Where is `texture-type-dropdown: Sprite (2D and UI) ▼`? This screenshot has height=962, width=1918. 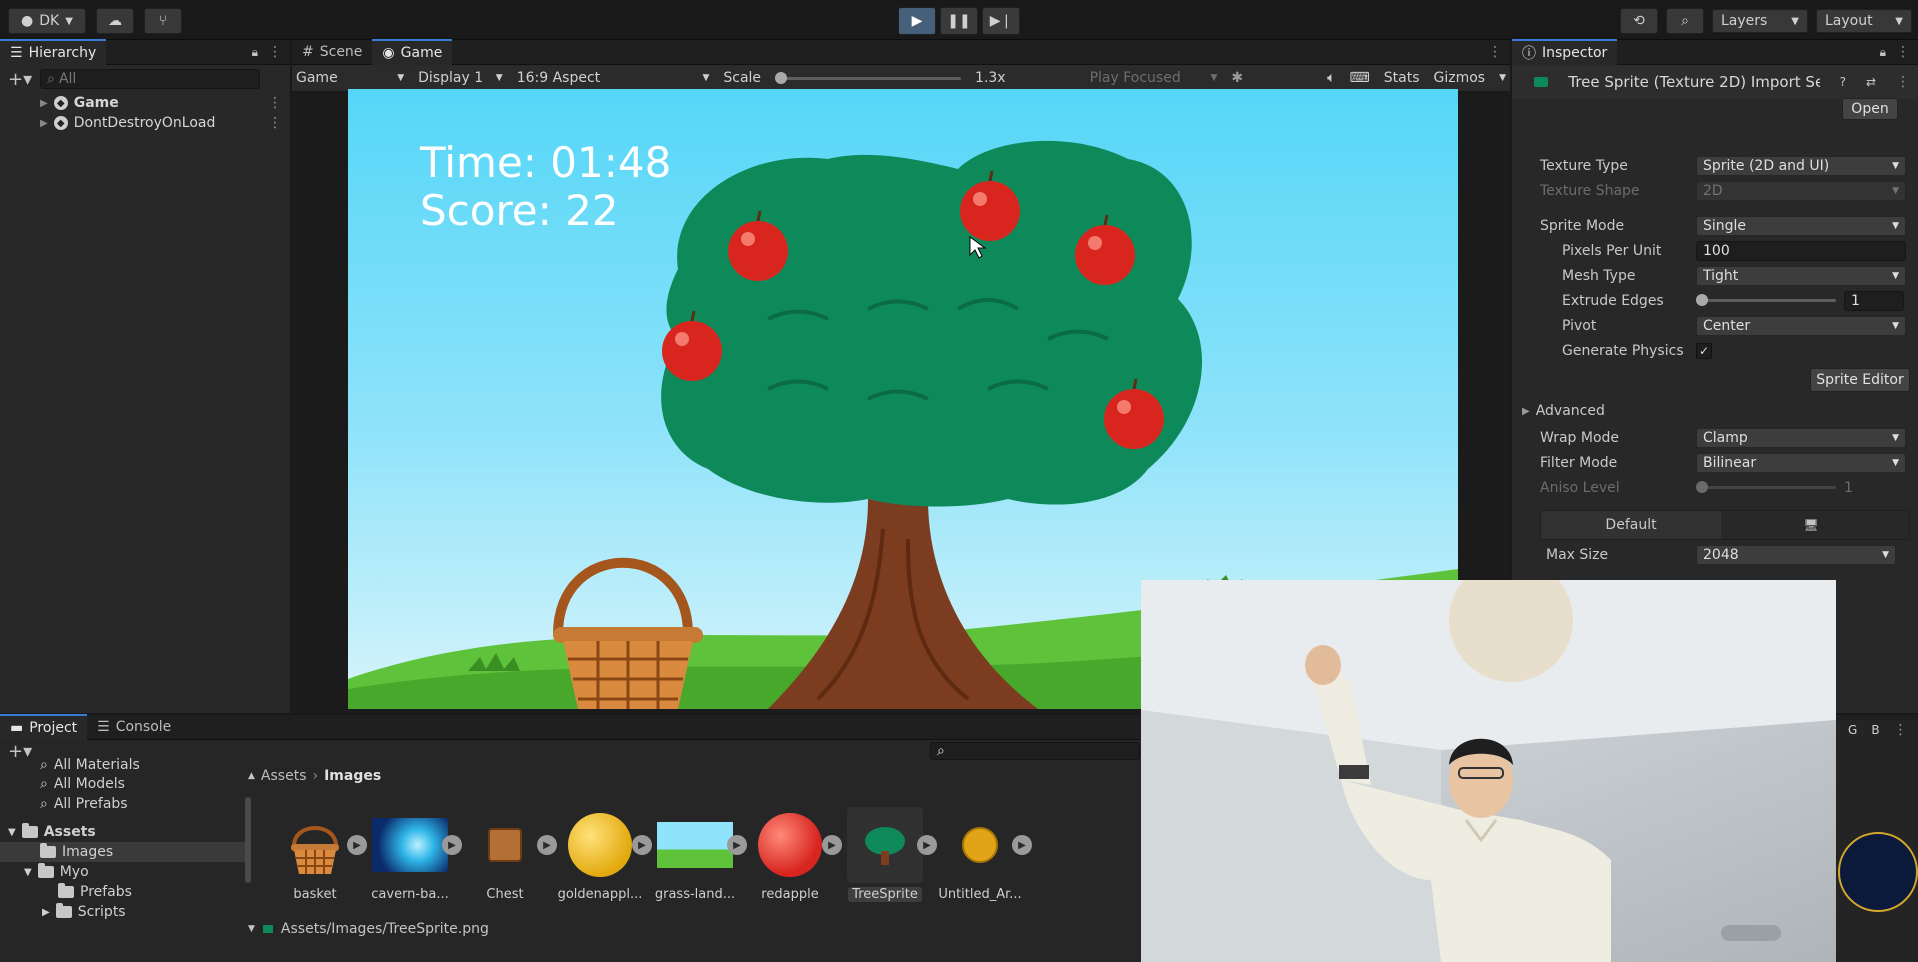 texture-type-dropdown: Sprite (2D and UI) ▼ is located at coordinates (1801, 165).